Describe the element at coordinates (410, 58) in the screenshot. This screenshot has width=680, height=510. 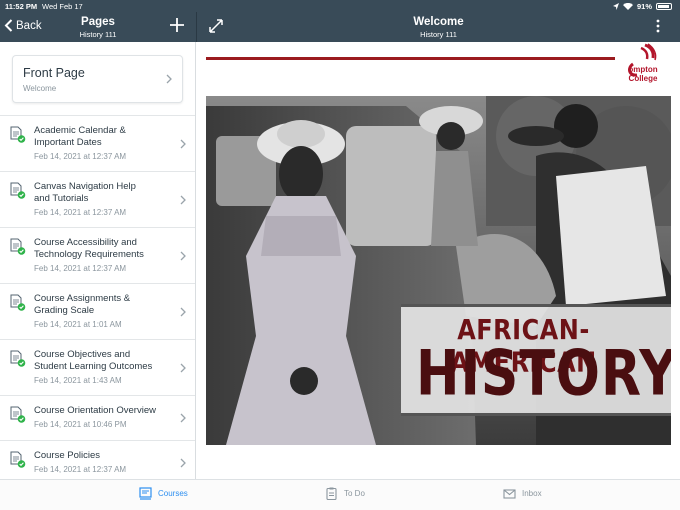
I see `header-rule` at that location.